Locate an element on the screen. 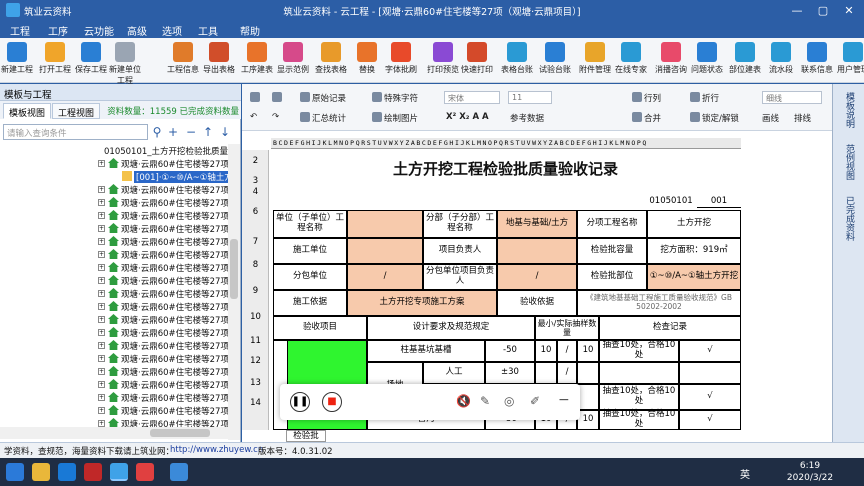 Image resolution: width=864 pixels, height=486 pixels. tab-project-view: 工程视图 is located at coordinates (76, 111).